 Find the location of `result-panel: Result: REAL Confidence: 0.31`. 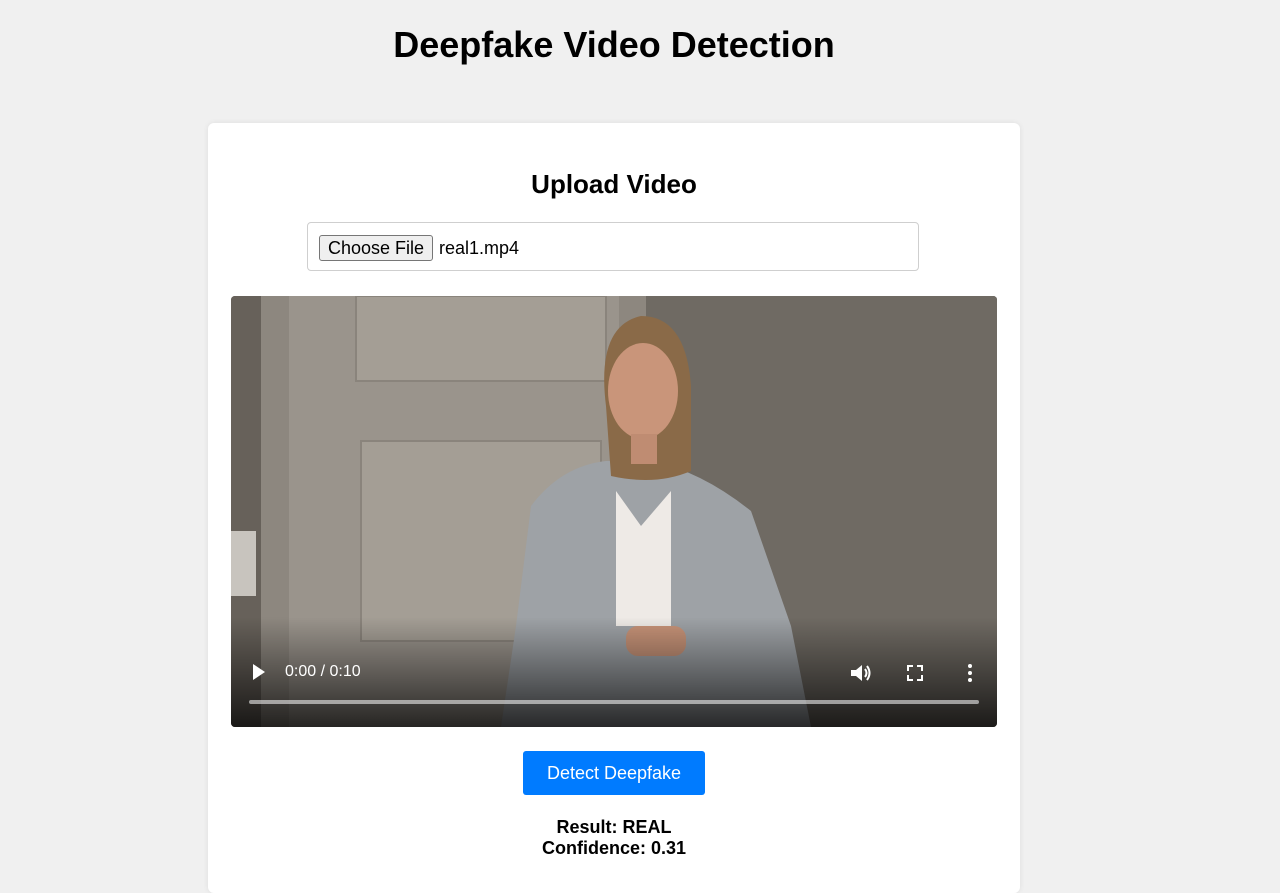

result-panel: Result: REAL Confidence: 0.31 is located at coordinates (614, 838).